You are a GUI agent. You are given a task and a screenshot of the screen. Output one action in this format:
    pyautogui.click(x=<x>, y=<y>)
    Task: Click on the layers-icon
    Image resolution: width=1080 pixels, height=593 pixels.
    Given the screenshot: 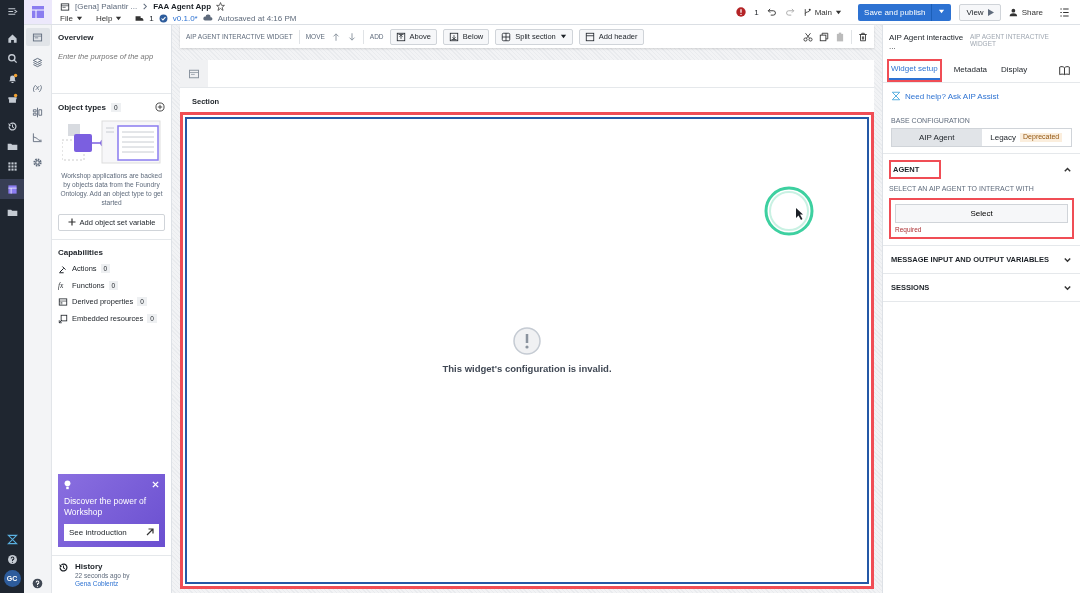 What is the action you would take?
    pyautogui.click(x=37, y=62)
    